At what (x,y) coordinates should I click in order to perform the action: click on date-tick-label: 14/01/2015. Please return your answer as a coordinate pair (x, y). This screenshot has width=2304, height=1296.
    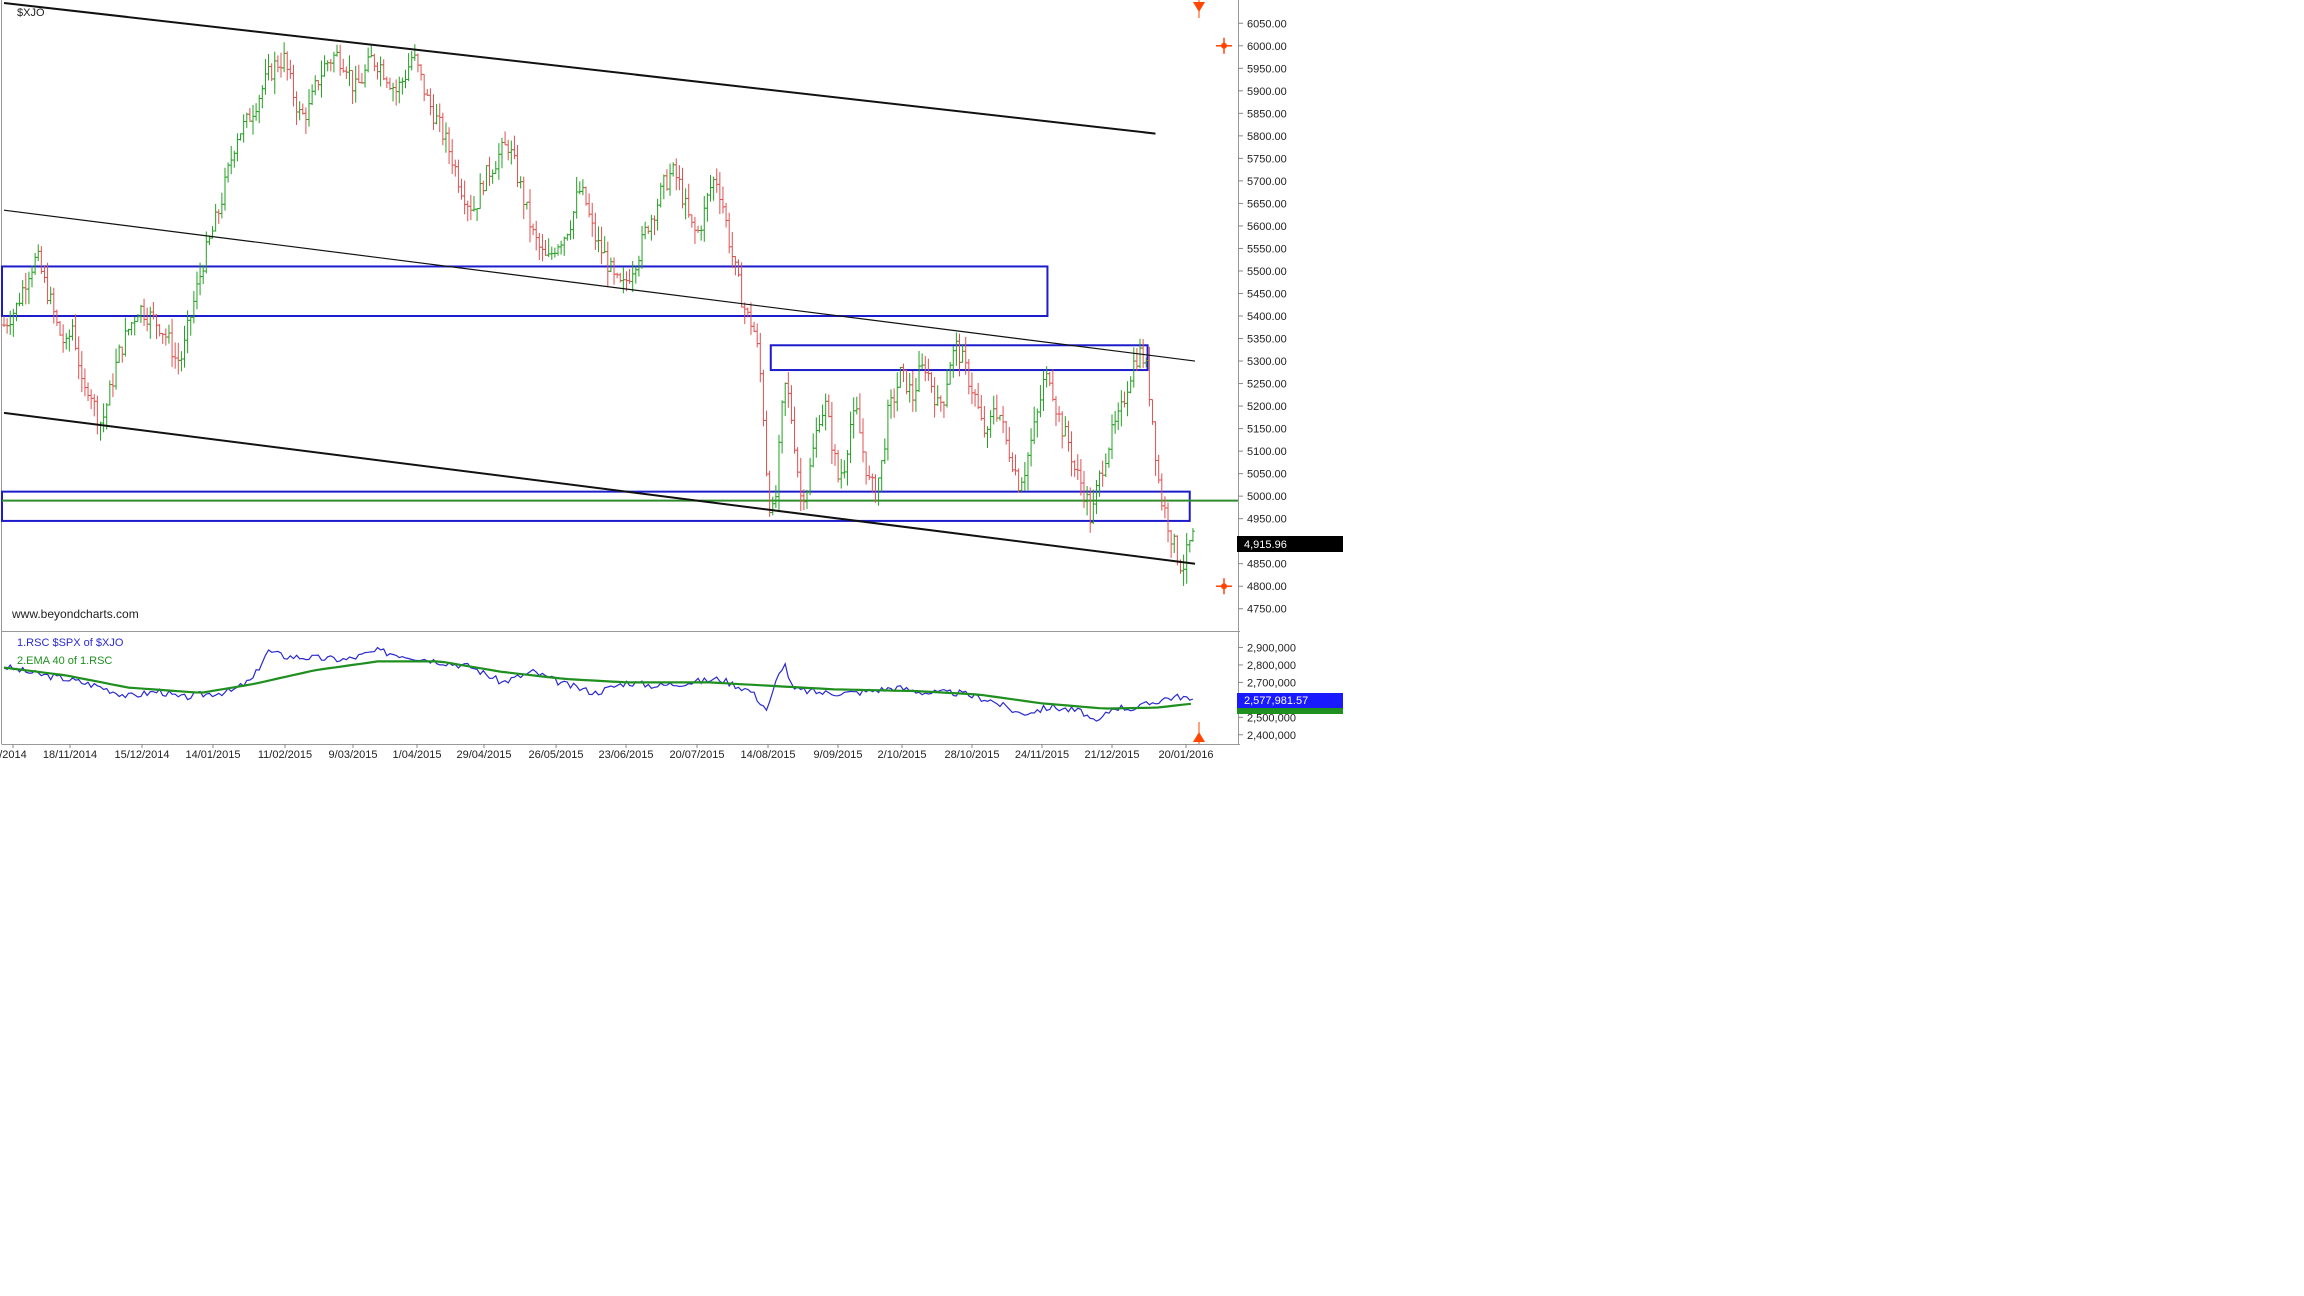
    Looking at the image, I should click on (212, 755).